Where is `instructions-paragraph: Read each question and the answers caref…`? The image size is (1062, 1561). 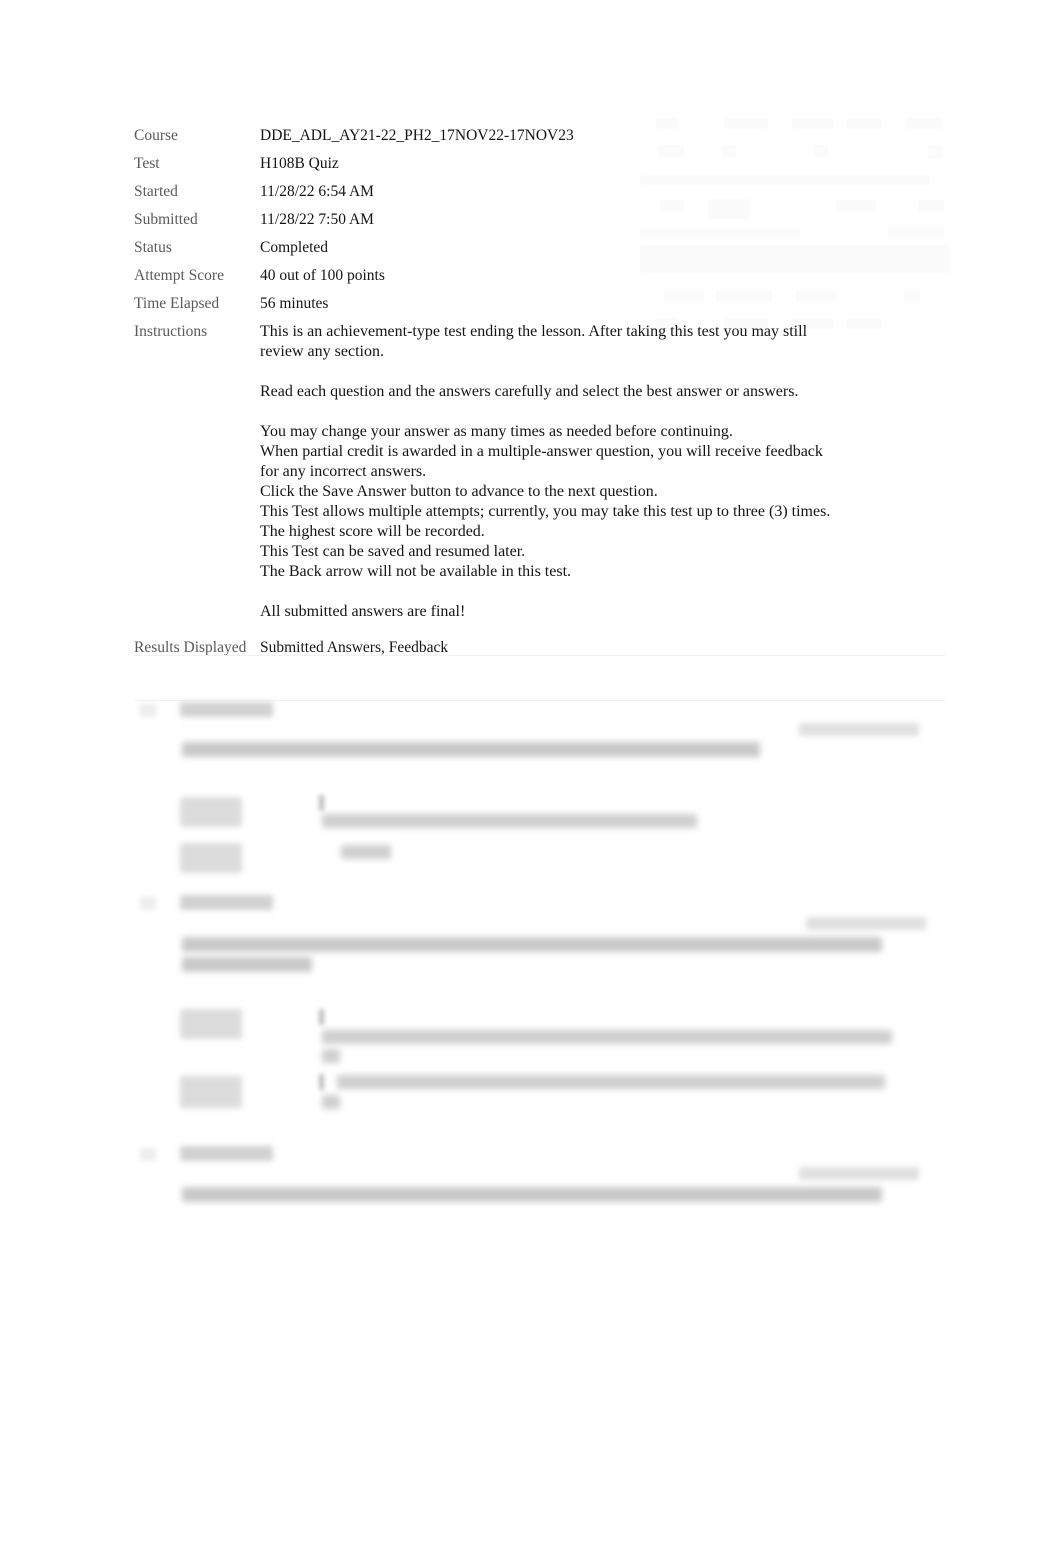
instructions-paragraph: Read each question and the answers caref… is located at coordinates (604, 392).